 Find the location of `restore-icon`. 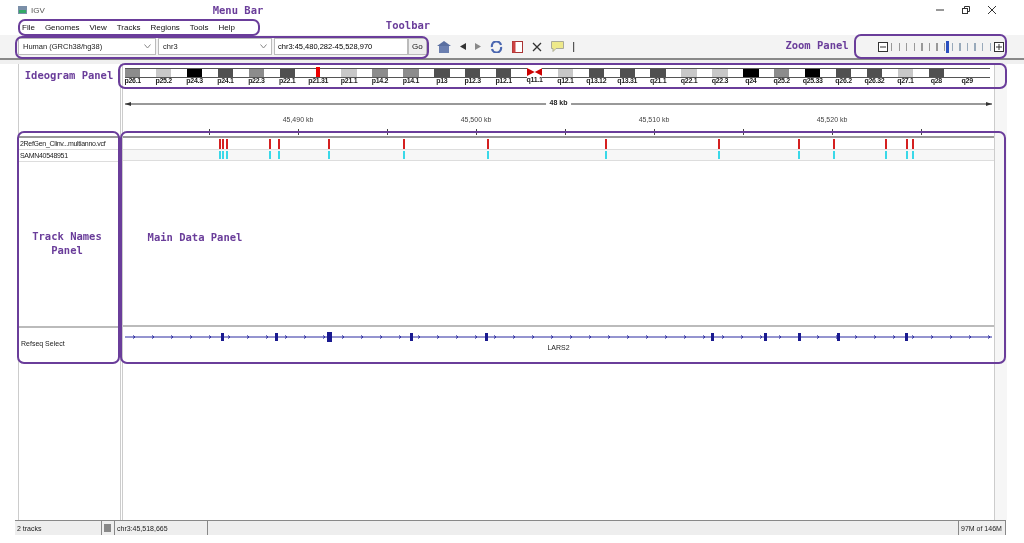

restore-icon is located at coordinates (966, 10).